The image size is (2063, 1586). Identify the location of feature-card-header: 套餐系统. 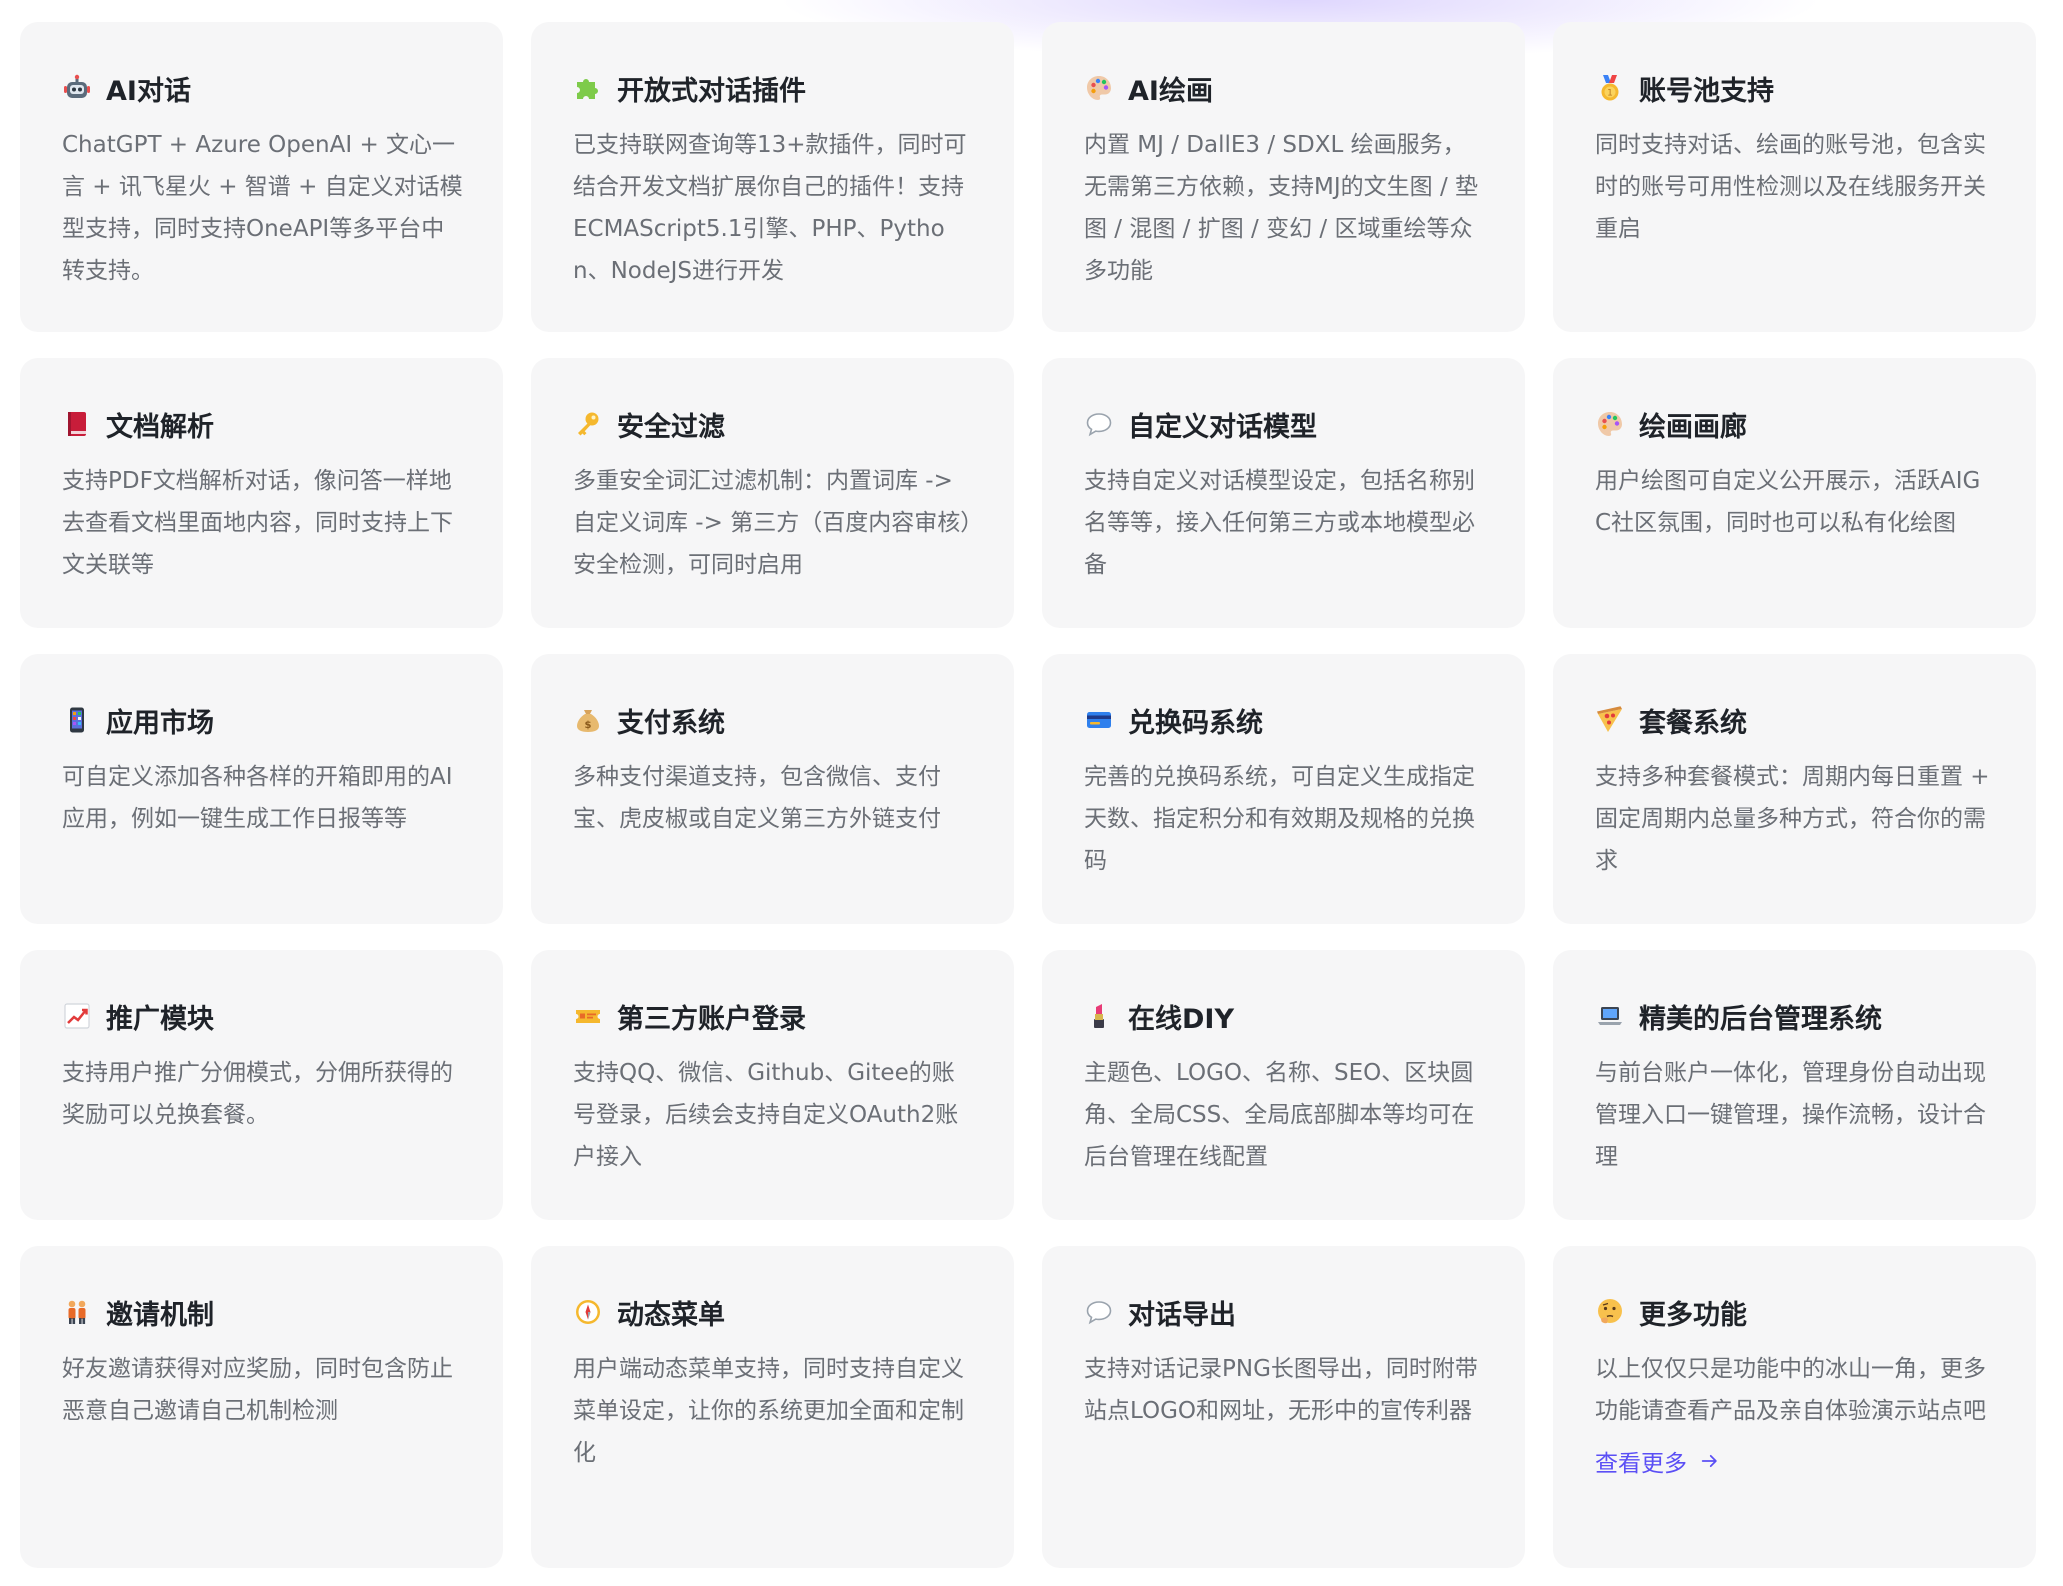
(1795, 720).